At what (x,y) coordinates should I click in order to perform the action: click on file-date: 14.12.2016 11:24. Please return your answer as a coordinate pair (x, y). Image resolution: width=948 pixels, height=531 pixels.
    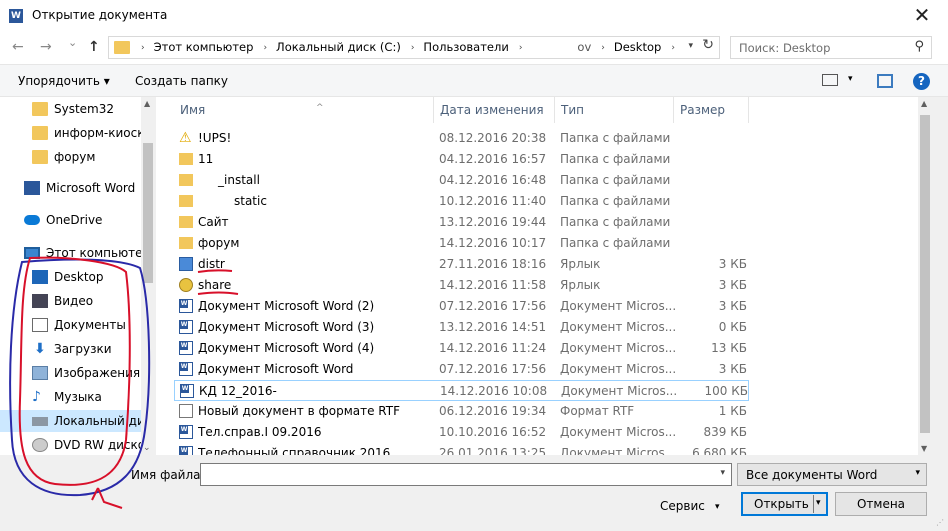
    Looking at the image, I should click on (493, 348).